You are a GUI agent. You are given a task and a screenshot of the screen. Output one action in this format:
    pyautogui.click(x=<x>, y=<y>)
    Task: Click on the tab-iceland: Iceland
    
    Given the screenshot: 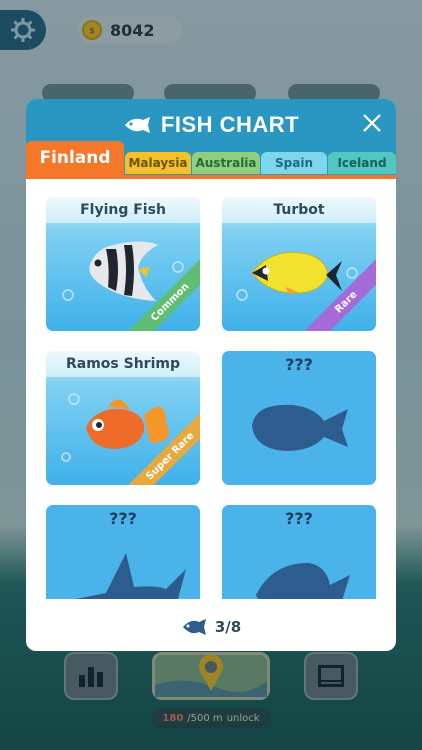 What is the action you would take?
    pyautogui.click(x=362, y=163)
    